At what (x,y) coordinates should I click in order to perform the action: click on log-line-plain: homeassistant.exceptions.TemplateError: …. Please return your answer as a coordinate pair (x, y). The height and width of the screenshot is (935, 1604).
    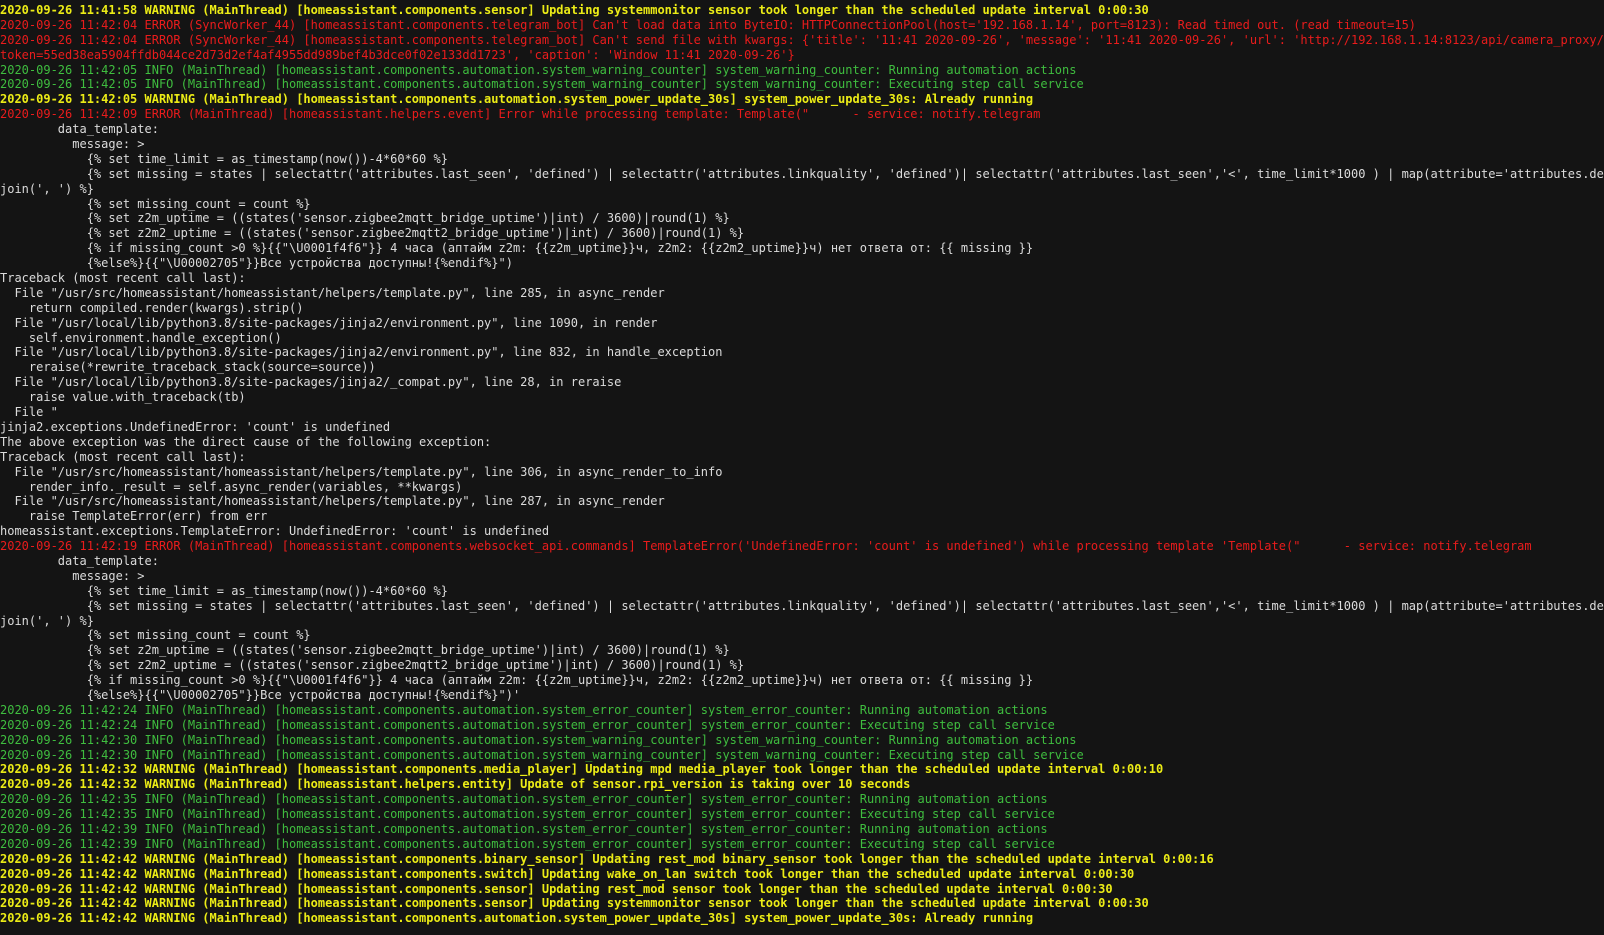
    Looking at the image, I should click on (275, 531).